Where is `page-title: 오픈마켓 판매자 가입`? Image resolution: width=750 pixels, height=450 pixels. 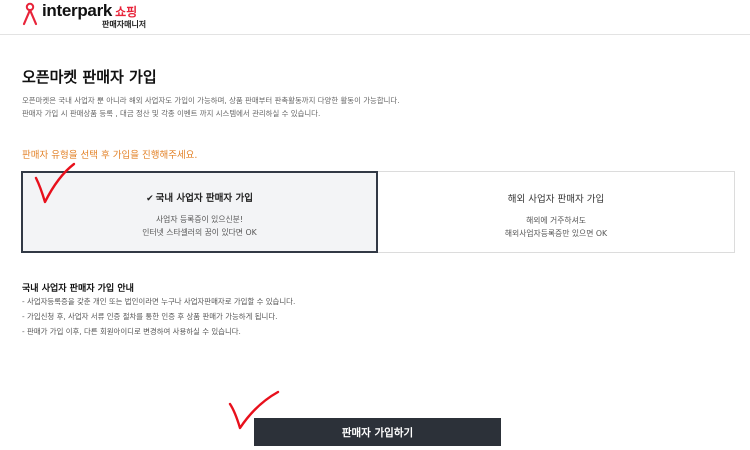
page-title: 오픈마켓 판매자 가입 is located at coordinates (89, 77).